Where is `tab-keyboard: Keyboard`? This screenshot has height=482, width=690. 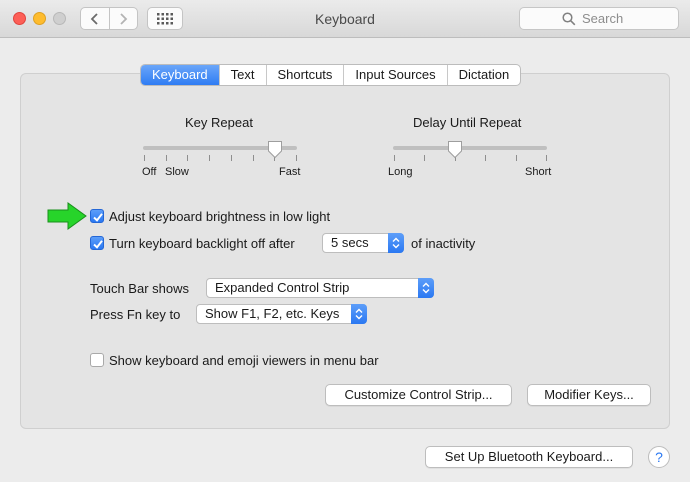 tab-keyboard: Keyboard is located at coordinates (180, 75).